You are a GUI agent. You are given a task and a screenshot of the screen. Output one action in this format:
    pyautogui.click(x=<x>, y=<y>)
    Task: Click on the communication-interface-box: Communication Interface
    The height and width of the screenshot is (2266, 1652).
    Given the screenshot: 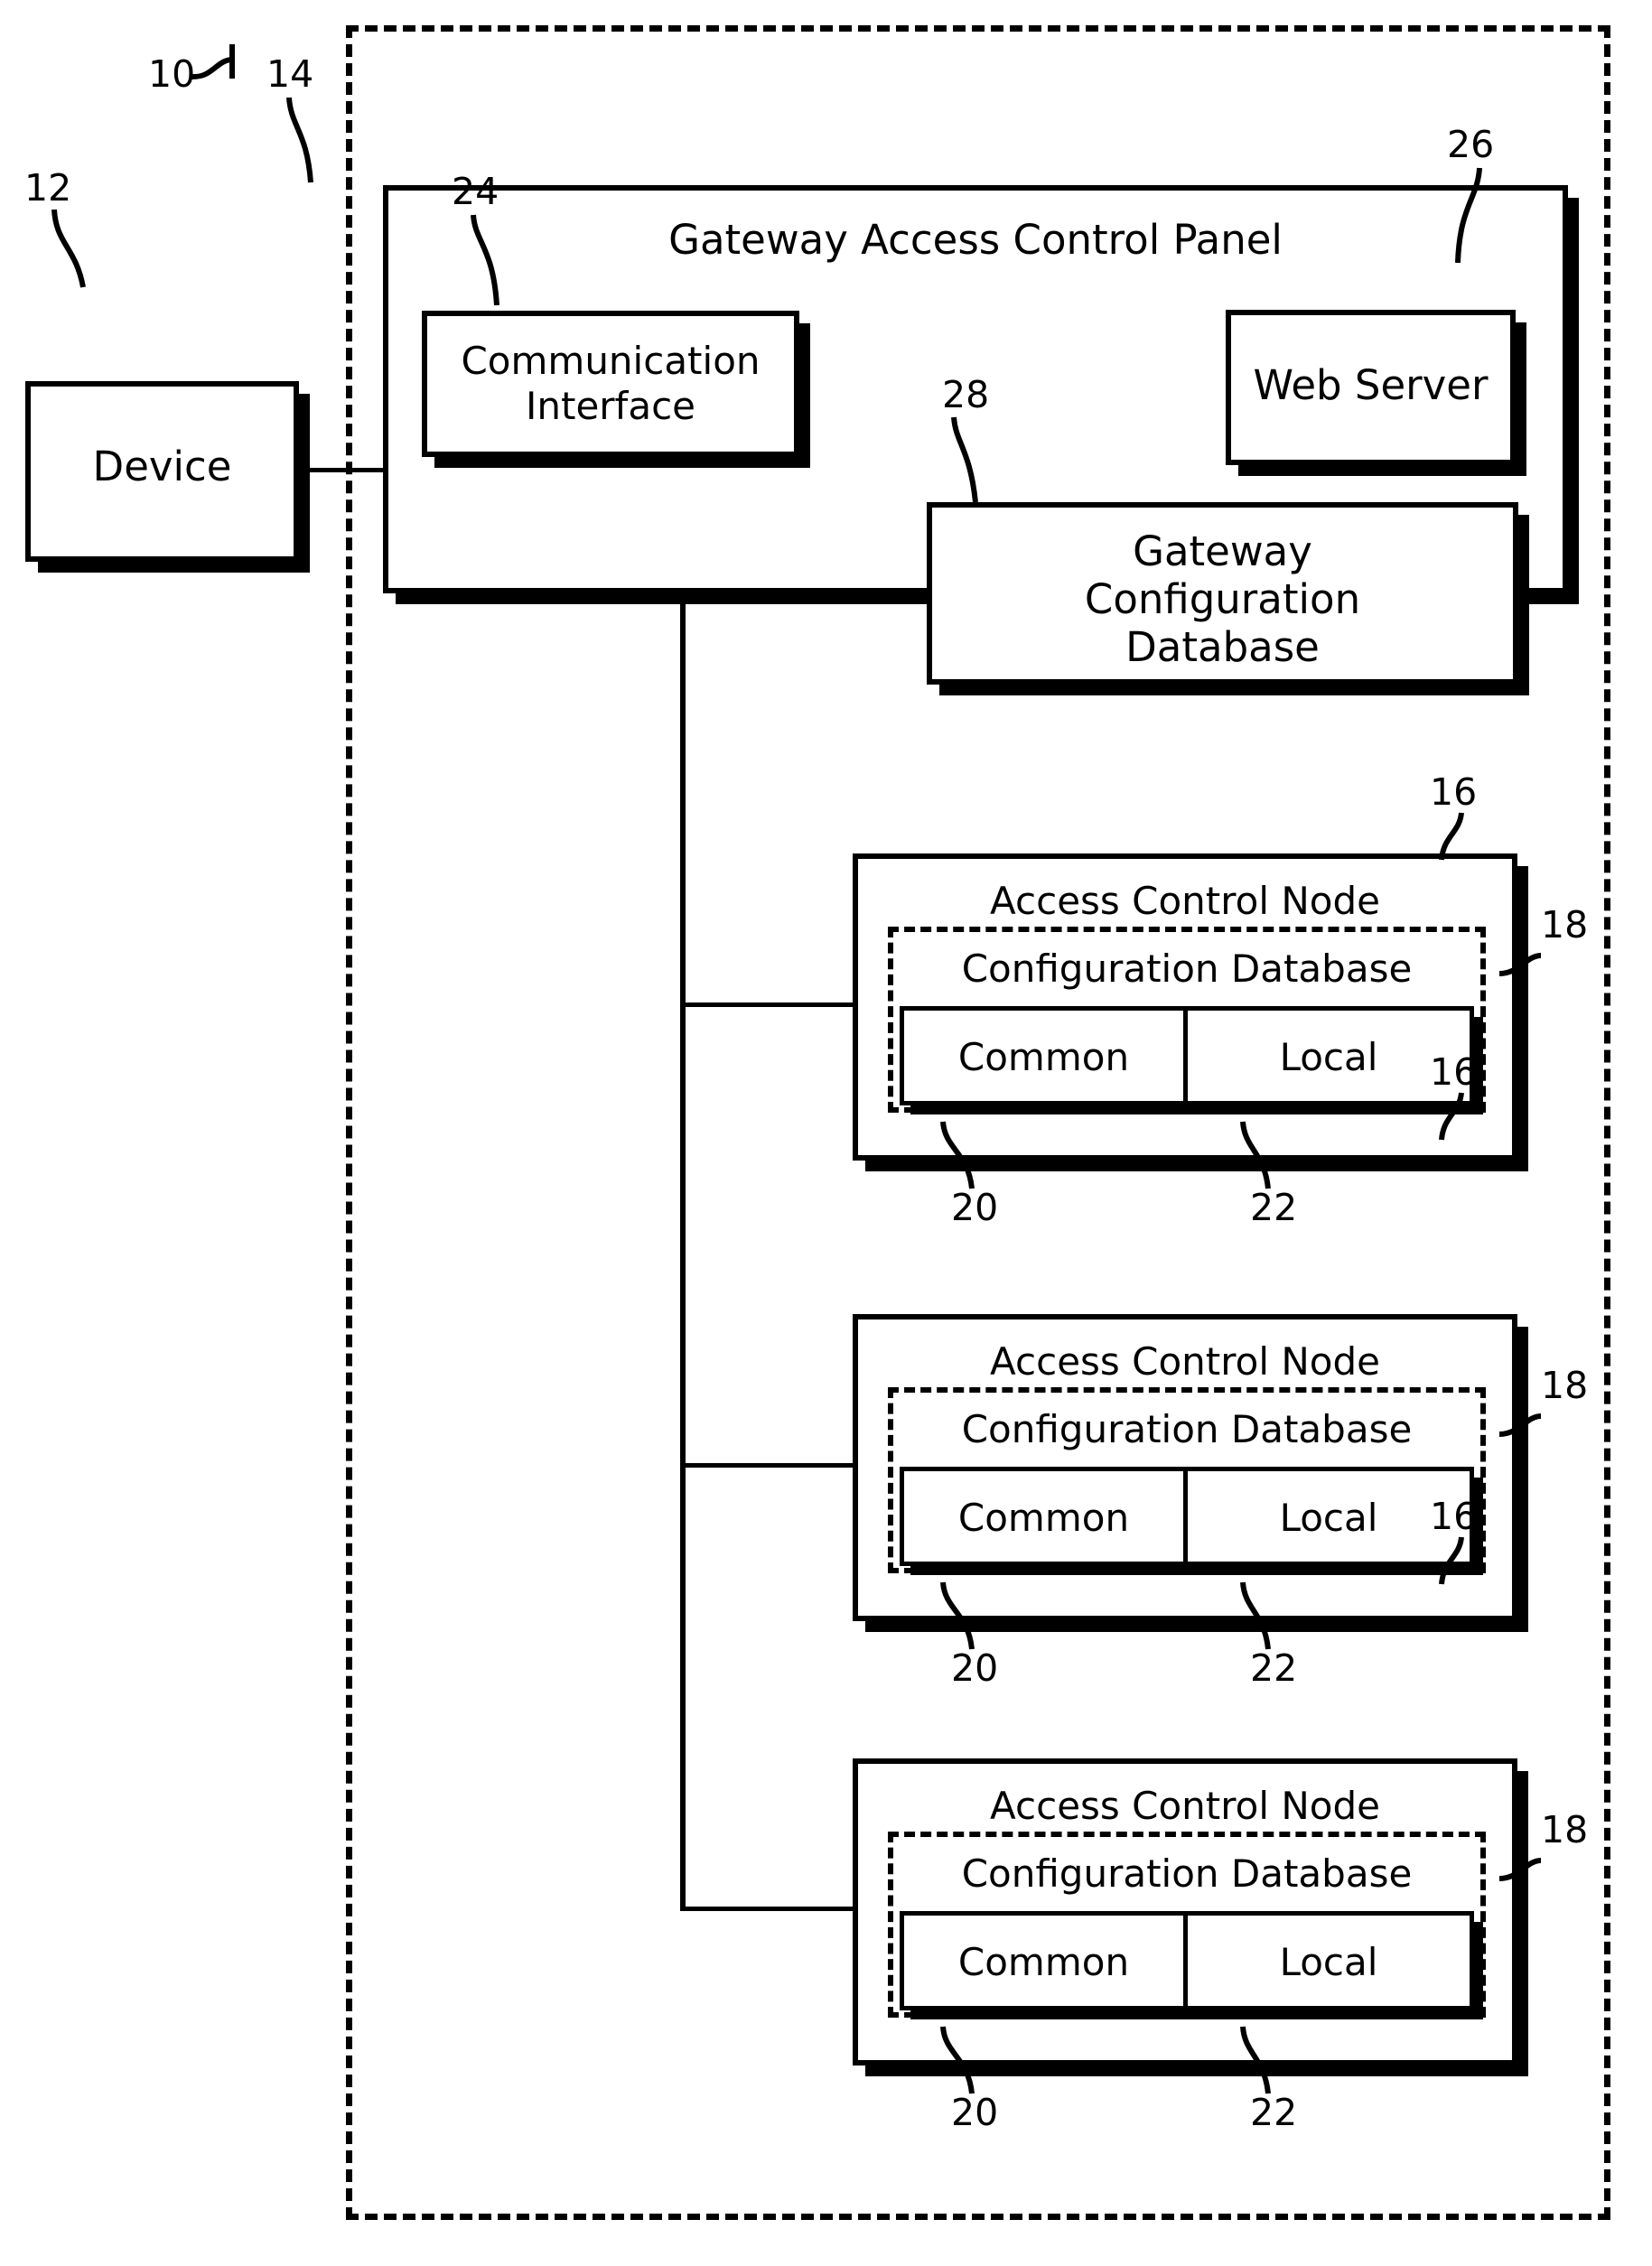 What is the action you would take?
    pyautogui.click(x=610, y=384)
    